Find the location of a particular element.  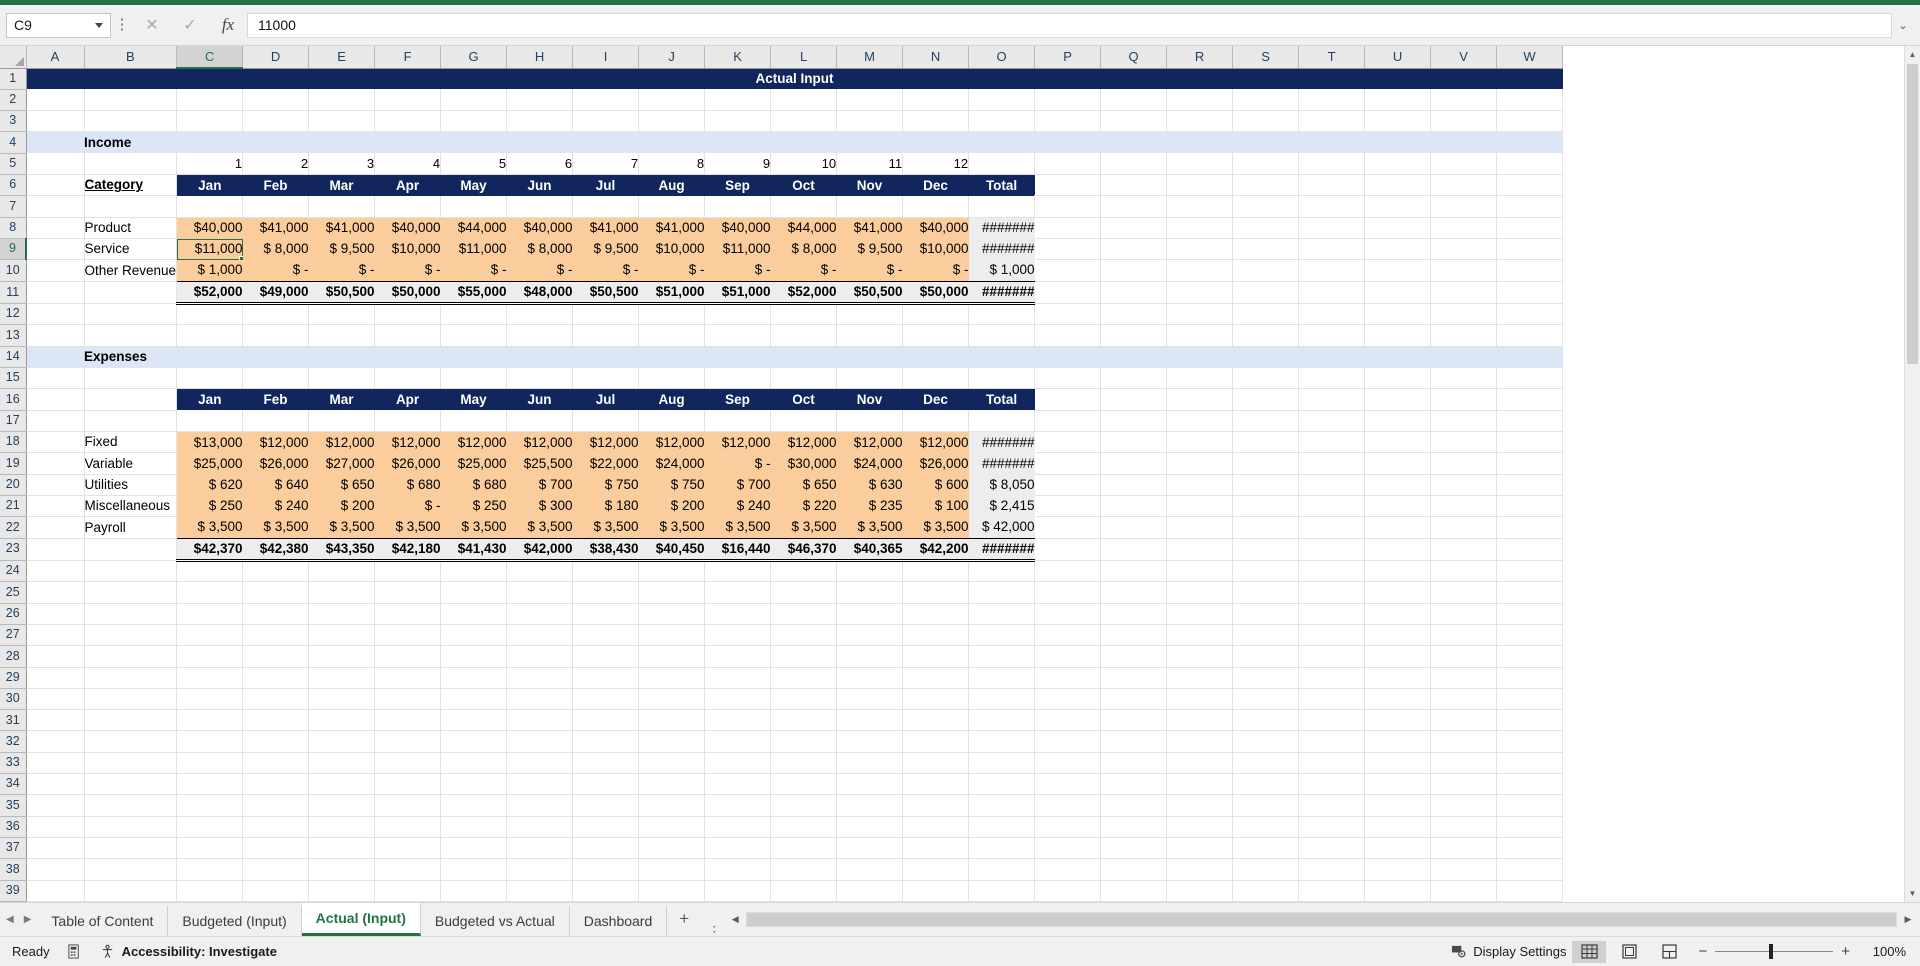

row-header-4: 4 is located at coordinates (13, 142).